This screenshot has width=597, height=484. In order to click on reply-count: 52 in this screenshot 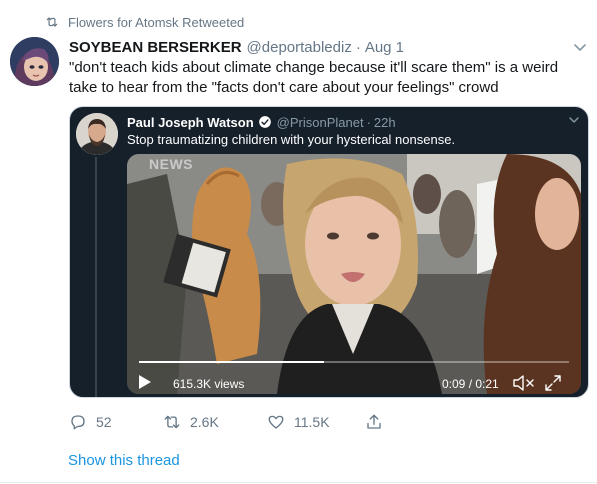, I will do `click(104, 422)`.